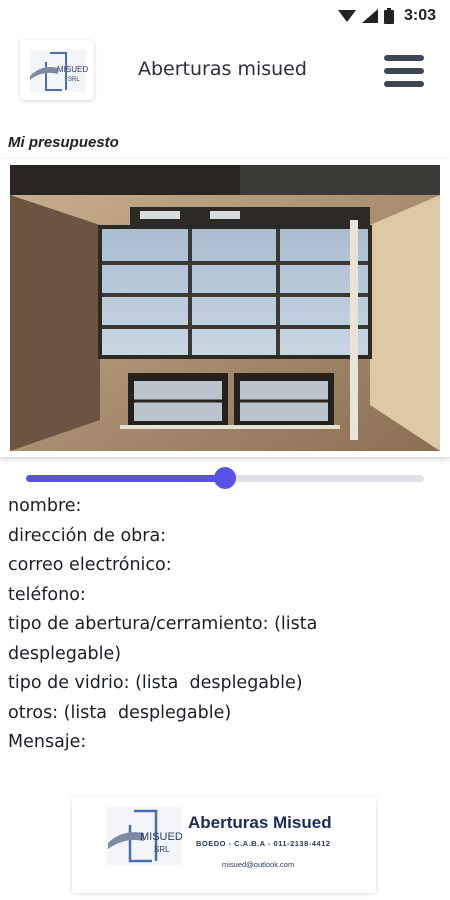  Describe the element at coordinates (225, 17) in the screenshot. I see `status-bar: 3:03` at that location.